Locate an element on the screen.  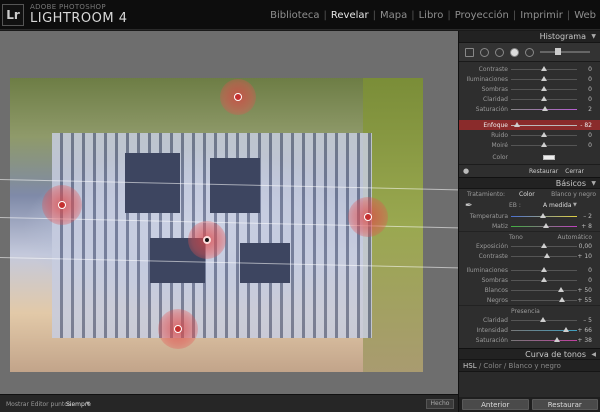
color-swatch is located at coordinates (549, 157).